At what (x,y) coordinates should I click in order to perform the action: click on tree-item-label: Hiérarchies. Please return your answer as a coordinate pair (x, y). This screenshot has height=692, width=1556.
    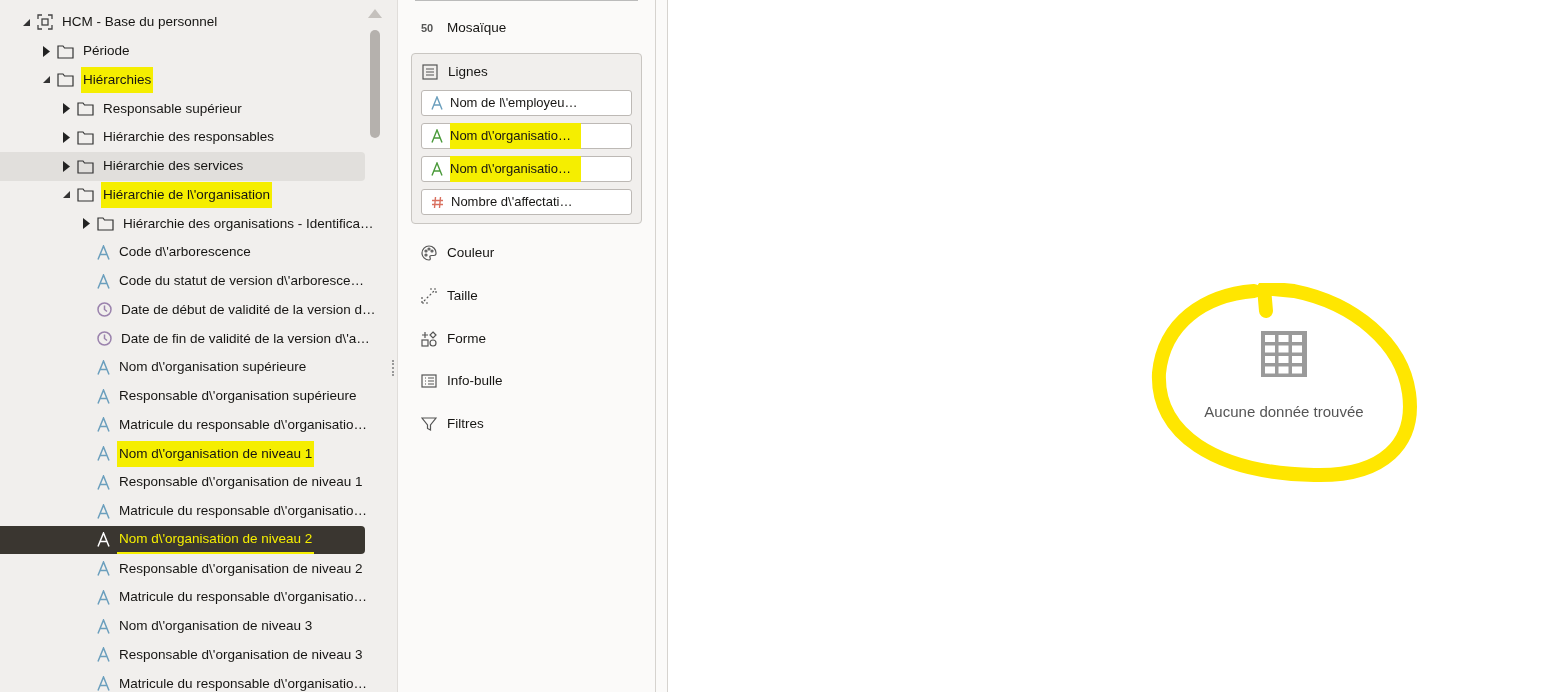
    Looking at the image, I should click on (117, 79).